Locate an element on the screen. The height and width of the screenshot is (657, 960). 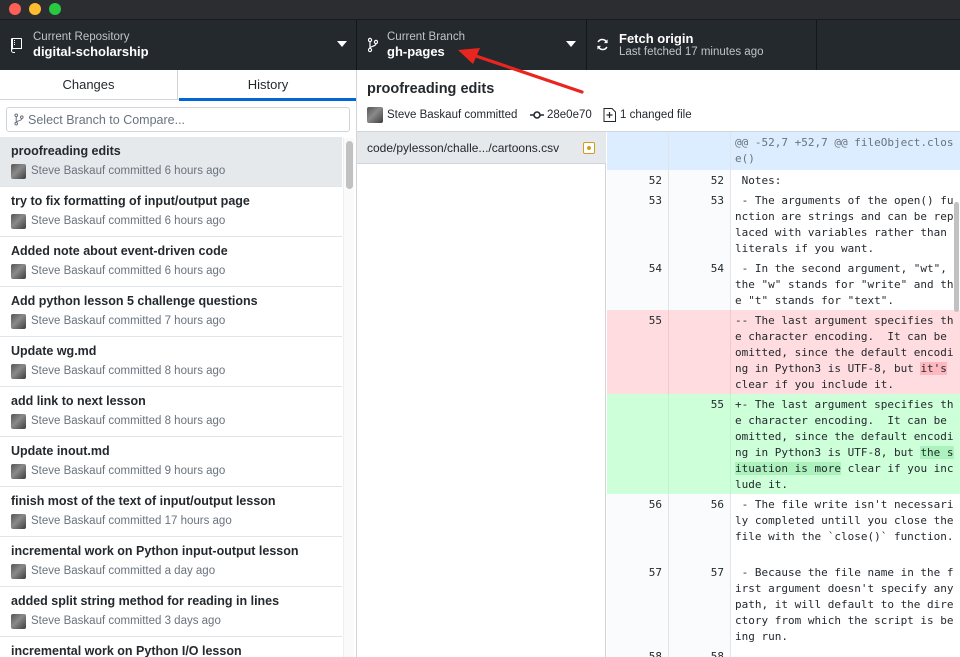
diff-line-text: Notes: is located at coordinates (758, 180).